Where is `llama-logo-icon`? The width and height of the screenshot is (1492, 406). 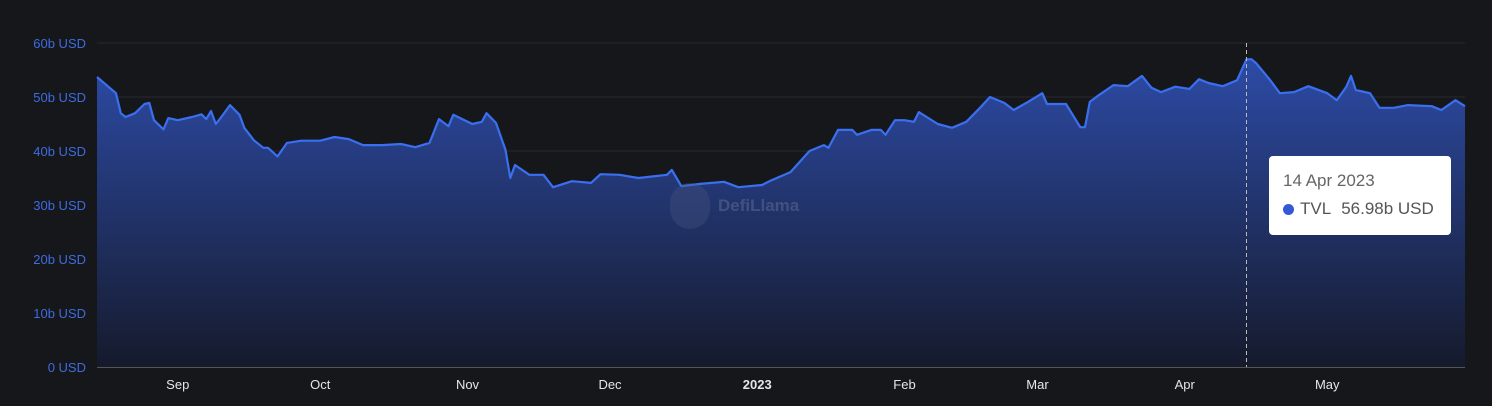
llama-logo-icon is located at coordinates (690, 206).